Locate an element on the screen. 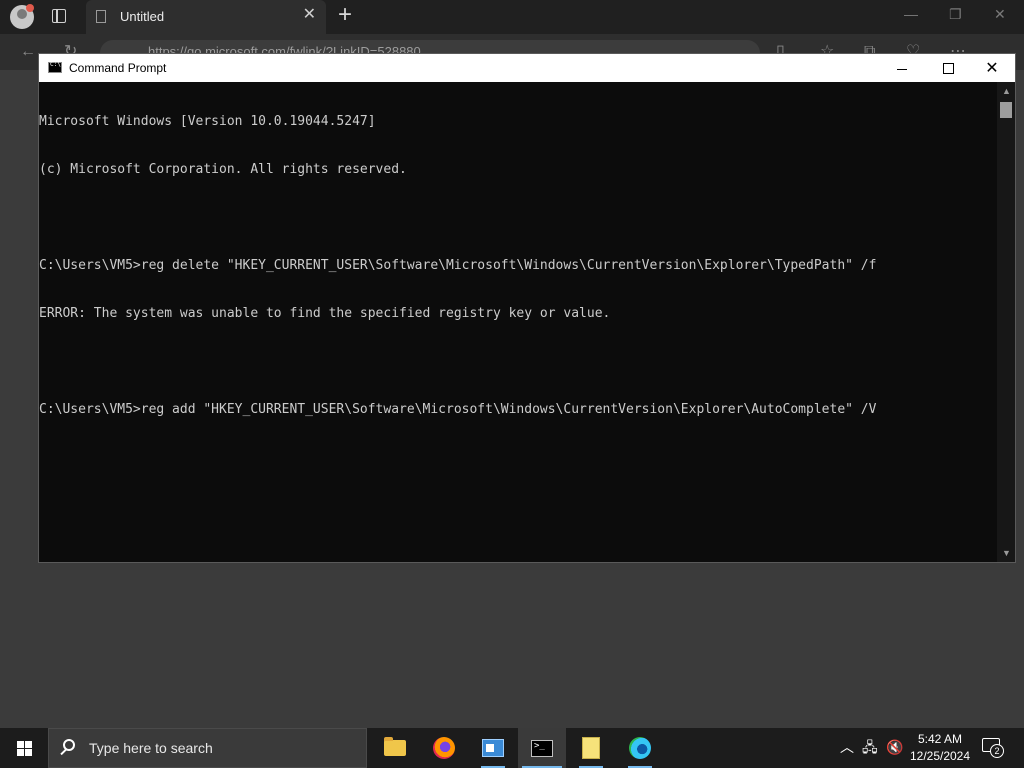 This screenshot has height=768, width=1024. taskbar-search-box: Type here to search is located at coordinates (207, 748).